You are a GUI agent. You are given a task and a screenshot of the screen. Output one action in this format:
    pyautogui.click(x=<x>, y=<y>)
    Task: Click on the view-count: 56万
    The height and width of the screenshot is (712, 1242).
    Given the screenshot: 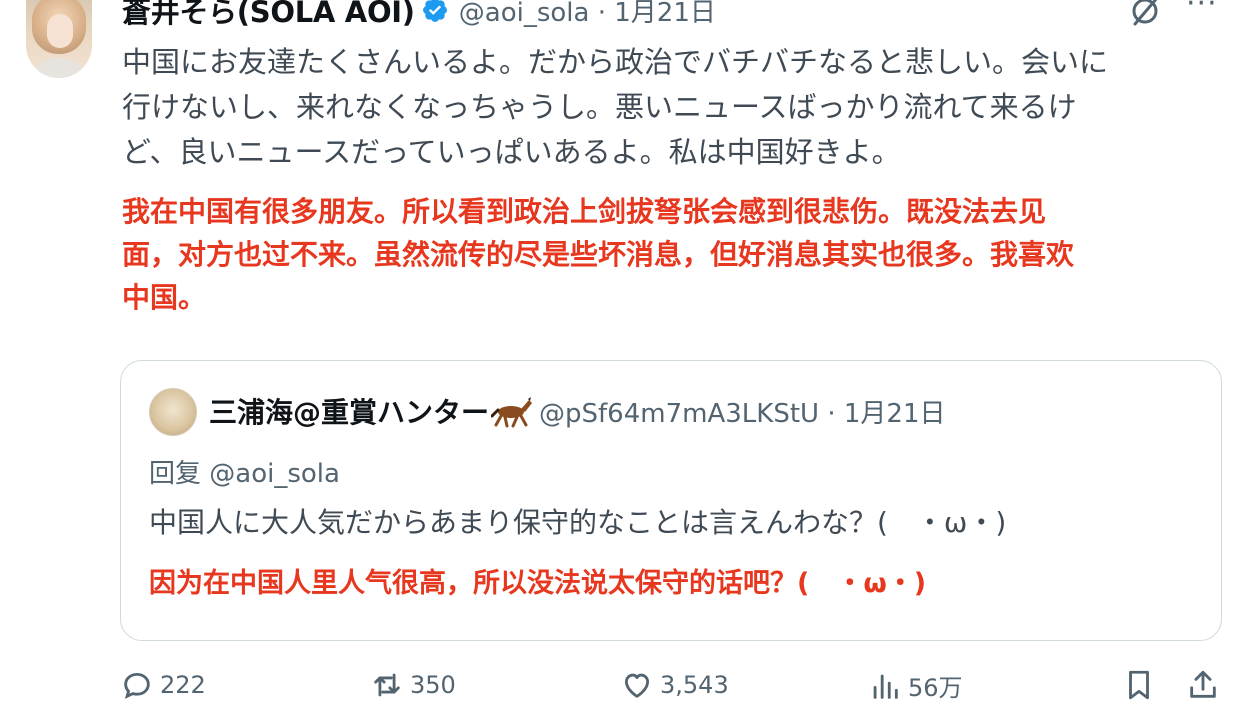 What is the action you would take?
    pyautogui.click(x=935, y=688)
    